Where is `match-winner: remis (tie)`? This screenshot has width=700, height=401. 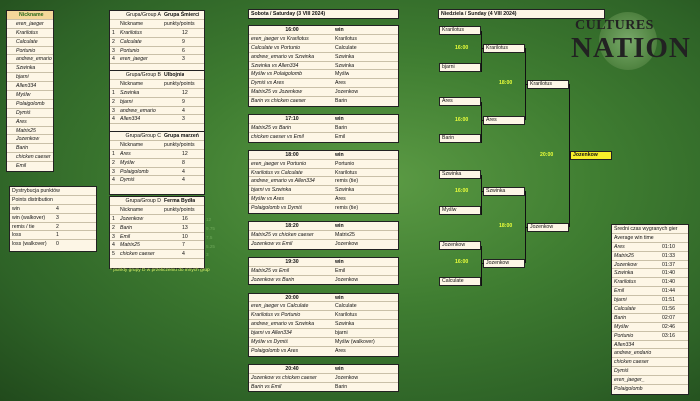 match-winner: remis (tie) is located at coordinates (347, 208).